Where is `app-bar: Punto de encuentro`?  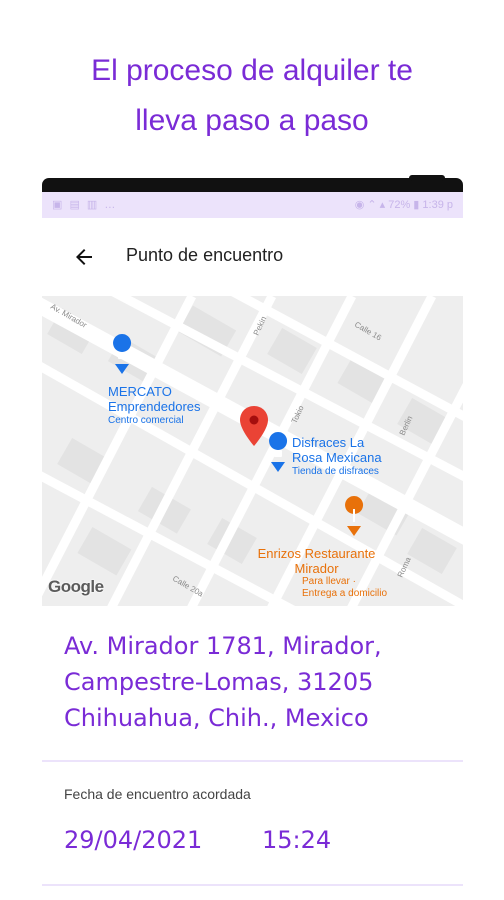
app-bar: Punto de encuentro is located at coordinates (252, 257).